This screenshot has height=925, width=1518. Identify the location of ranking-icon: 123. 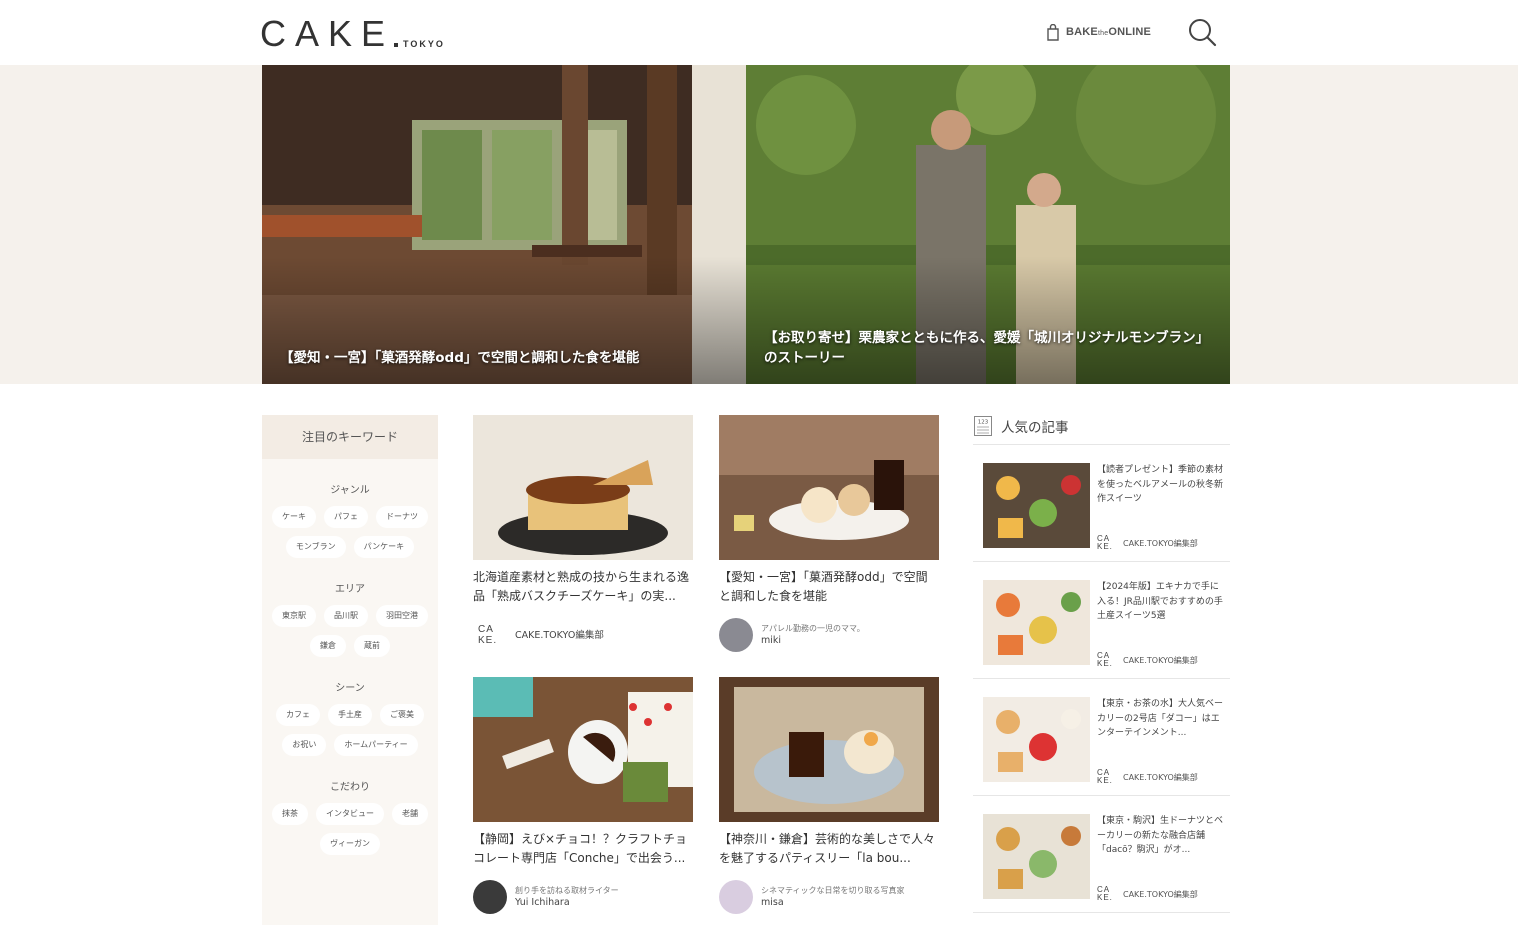
(983, 426).